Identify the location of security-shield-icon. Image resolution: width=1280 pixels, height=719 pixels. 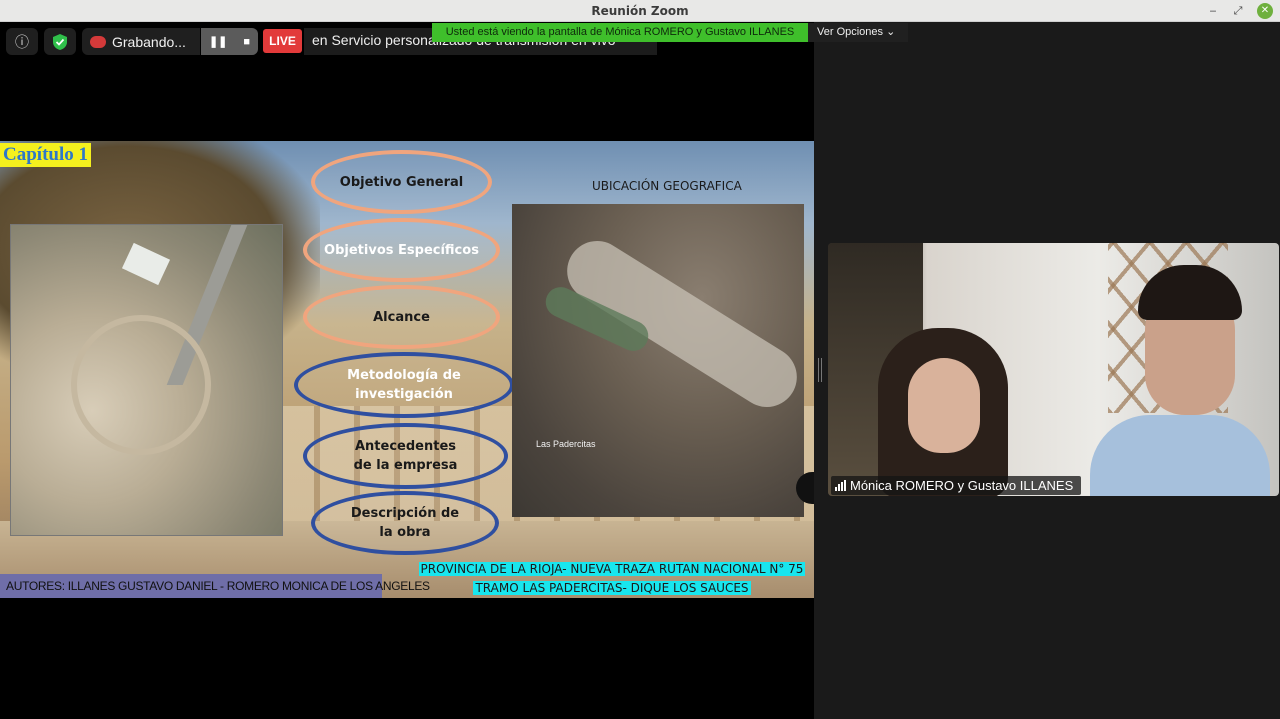
(60, 41).